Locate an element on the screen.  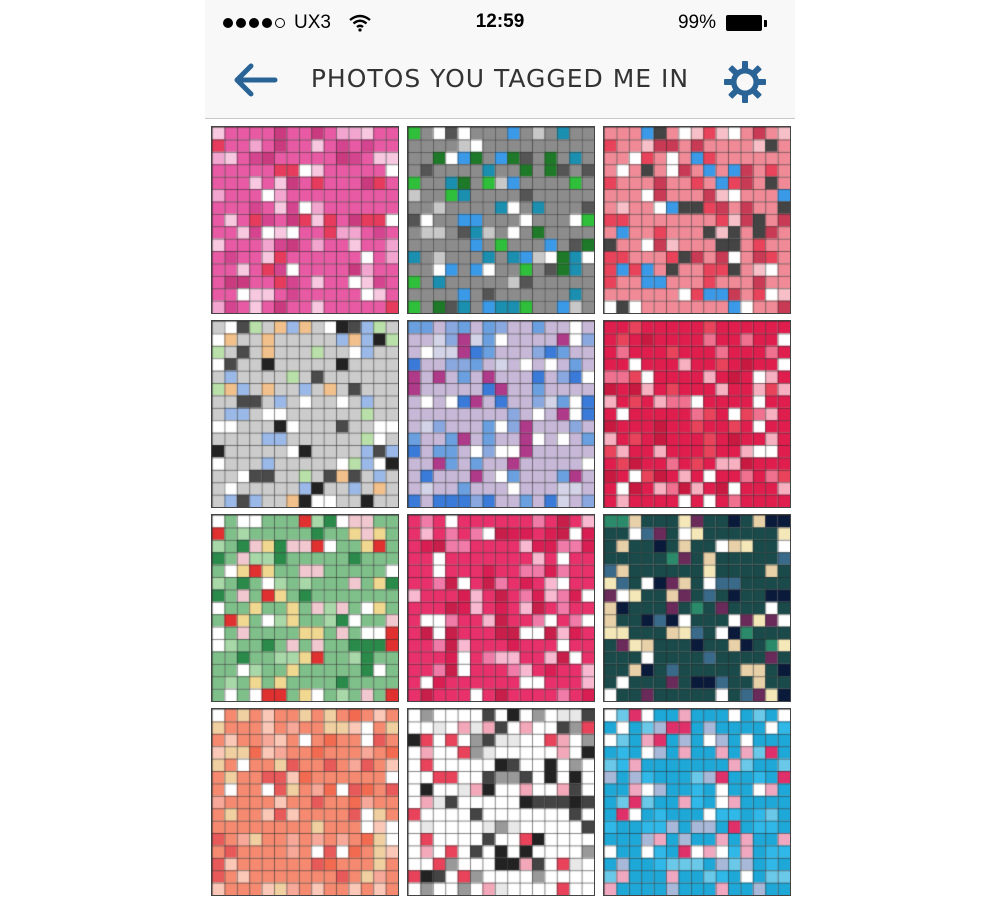
battery-group: 99% is located at coordinates (722, 23).